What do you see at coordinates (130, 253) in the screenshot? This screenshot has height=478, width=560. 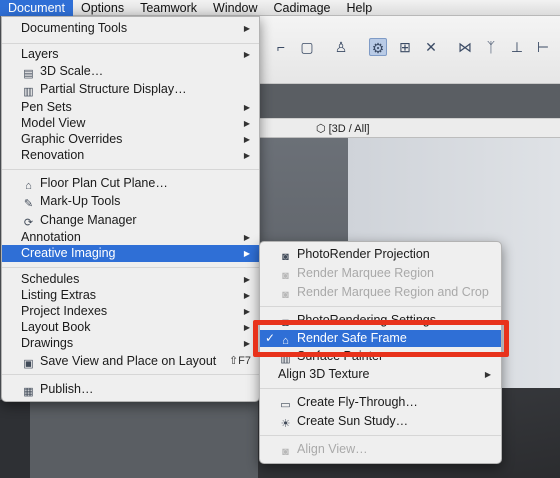 I see `menu-item-creative-imaging: Creative Imaging ▶` at bounding box center [130, 253].